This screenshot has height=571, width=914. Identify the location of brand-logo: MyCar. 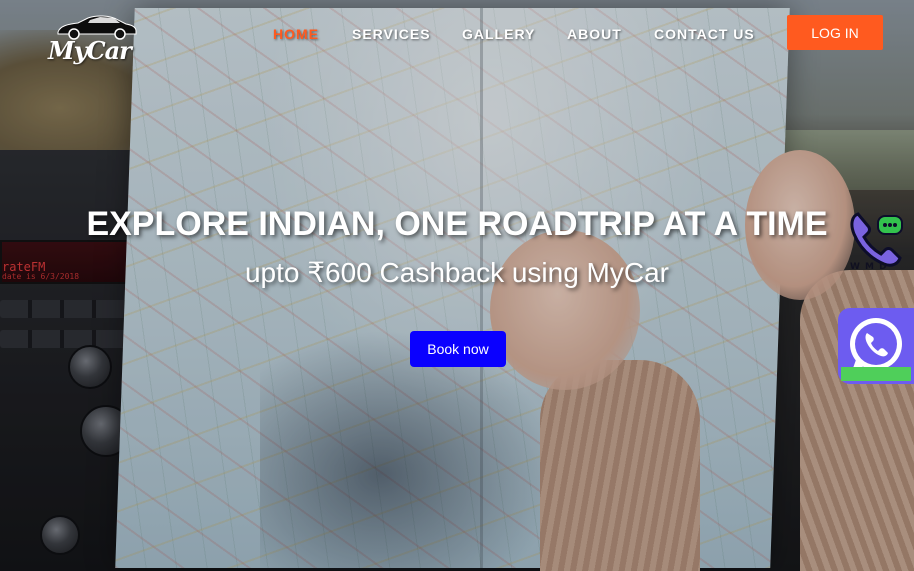
(95, 39).